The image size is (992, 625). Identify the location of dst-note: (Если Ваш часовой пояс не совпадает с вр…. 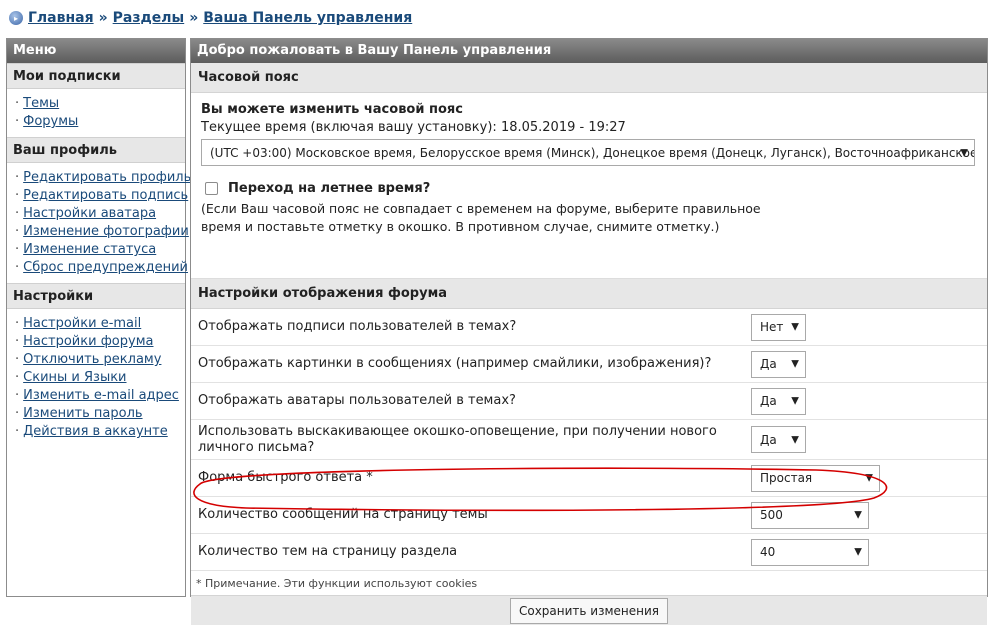
(481, 217).